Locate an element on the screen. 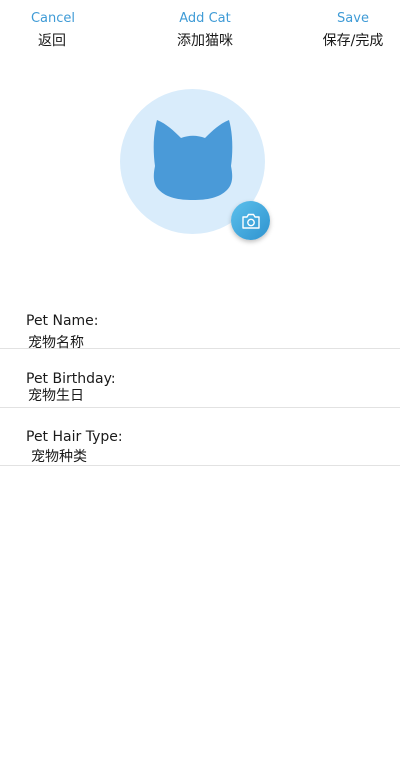  page-title: Add Cat 添加猫咪 is located at coordinates (205, 30).